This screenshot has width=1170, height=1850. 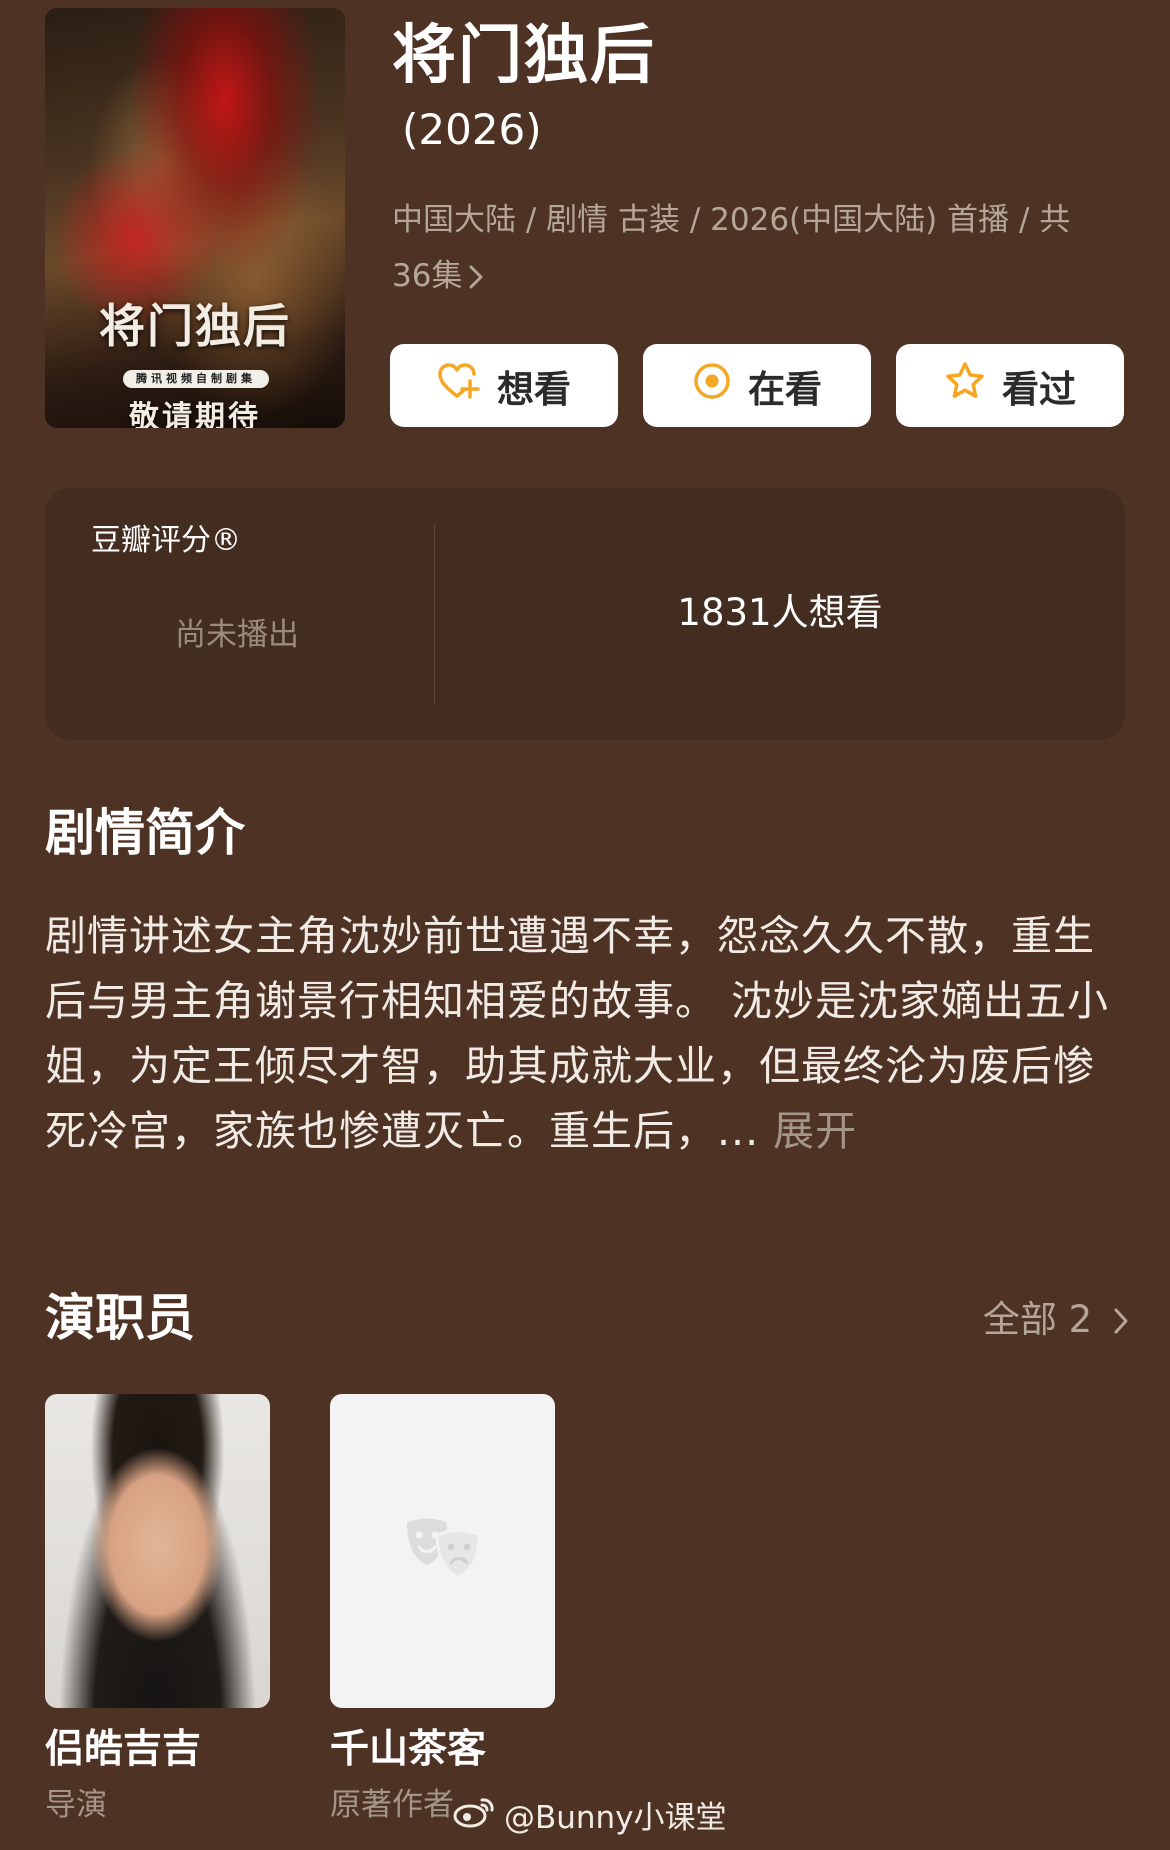 What do you see at coordinates (1037, 1319) in the screenshot?
I see `view-all-label: 全部 2` at bounding box center [1037, 1319].